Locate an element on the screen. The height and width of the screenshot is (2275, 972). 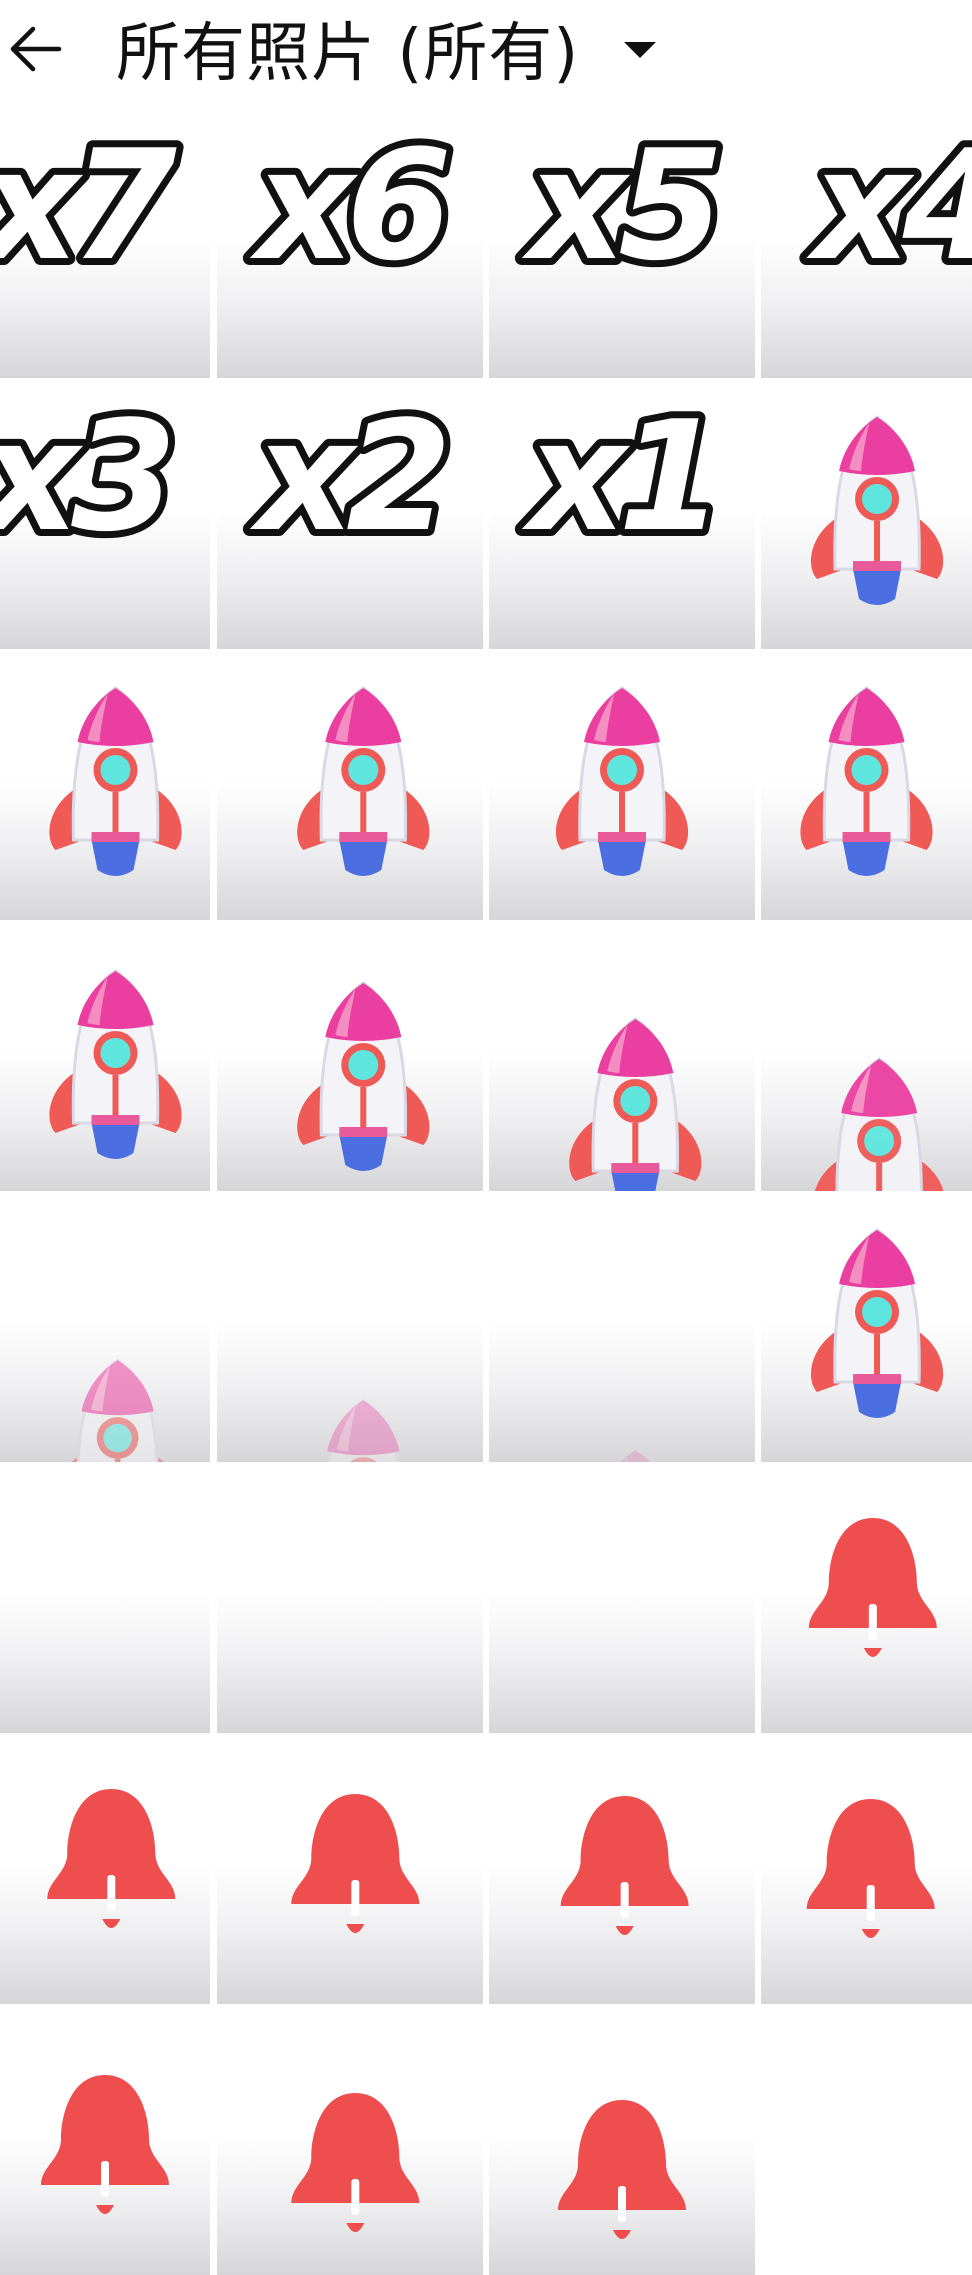
caret-down-icon is located at coordinates (640, 50).